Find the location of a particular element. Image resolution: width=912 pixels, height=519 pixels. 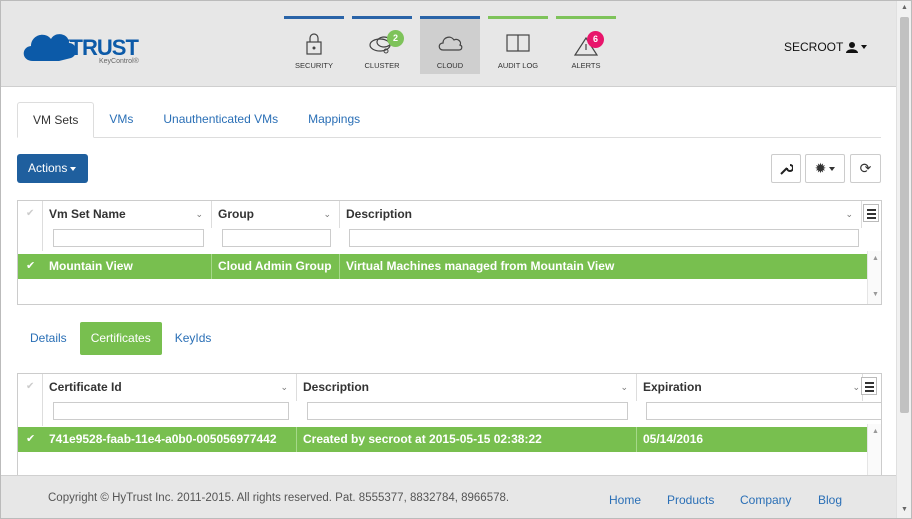

gear-dropdown-button: ✹ is located at coordinates (825, 168).